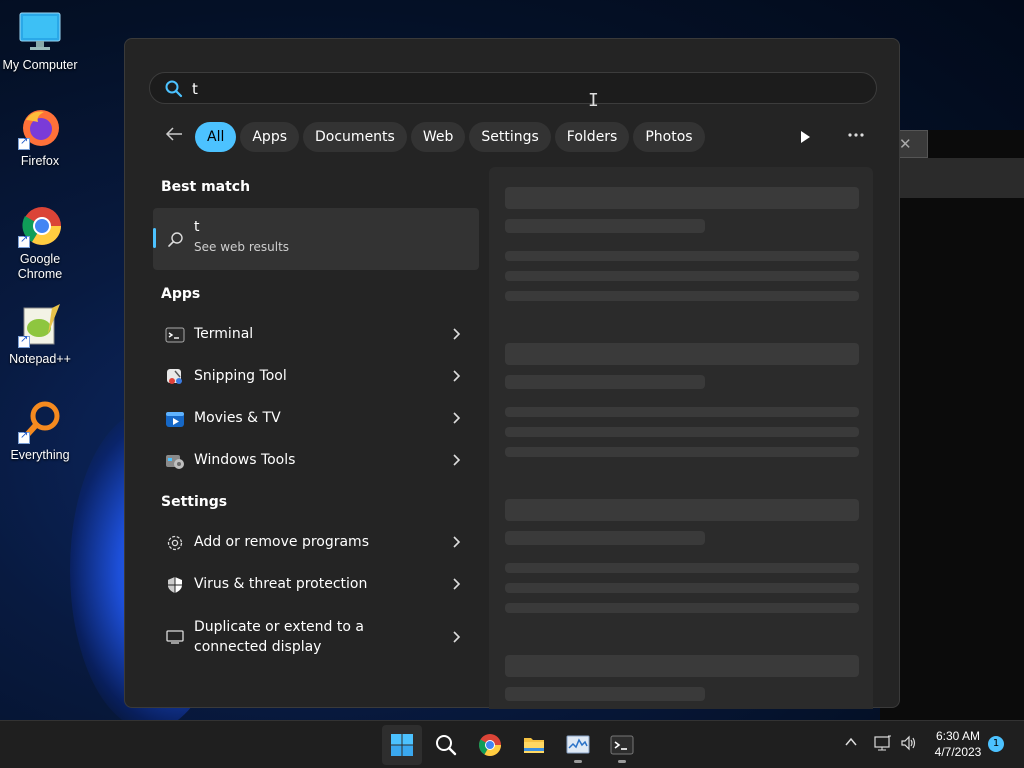 The height and width of the screenshot is (768, 1024). Describe the element at coordinates (510, 137) in the screenshot. I see `filter-settings: Settings` at that location.